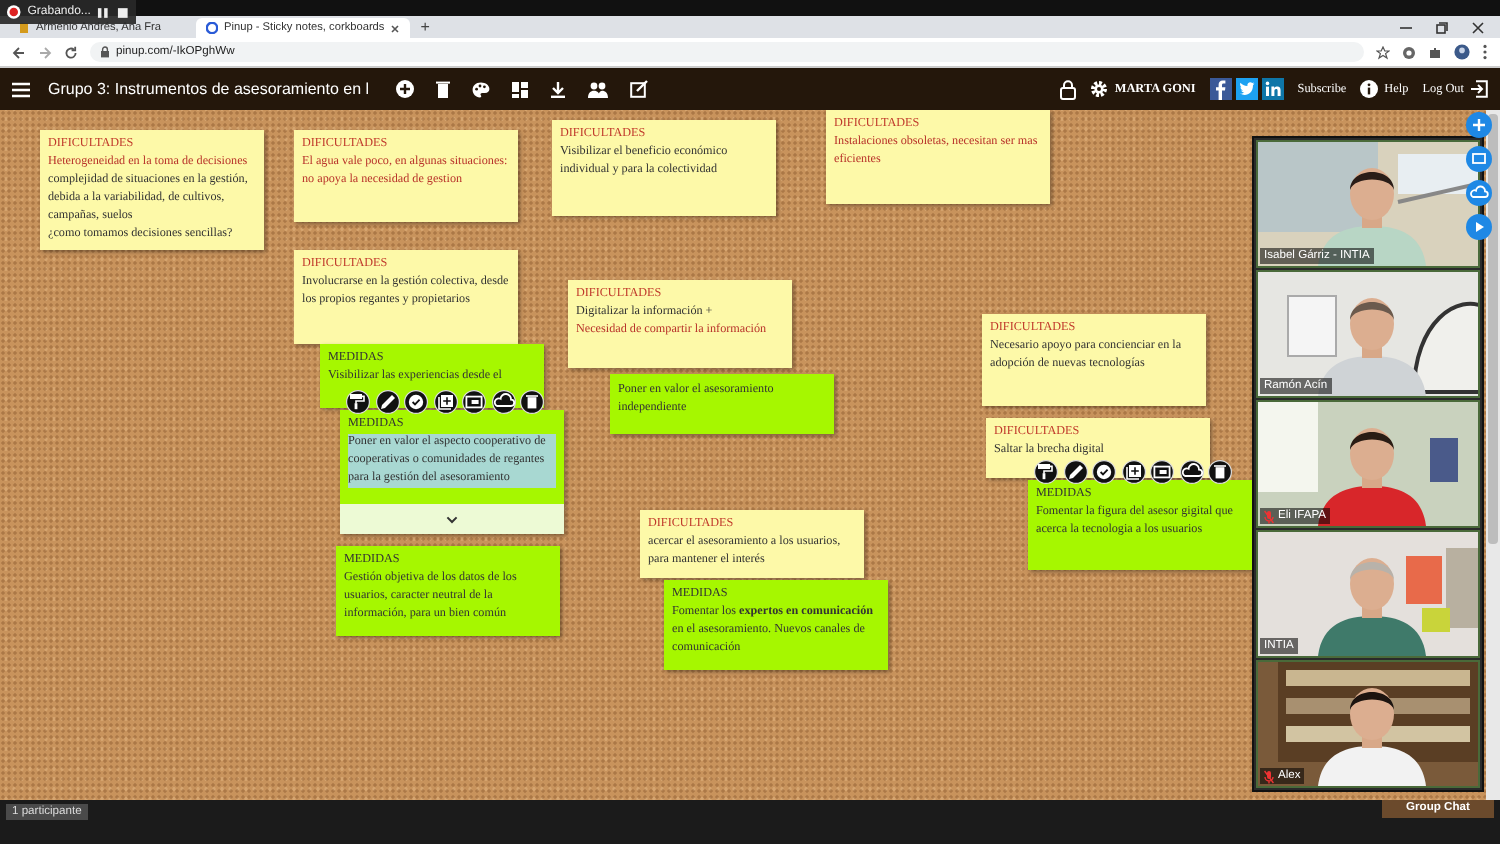 This screenshot has height=844, width=1500. What do you see at coordinates (1409, 52) in the screenshot?
I see `extension-icon` at bounding box center [1409, 52].